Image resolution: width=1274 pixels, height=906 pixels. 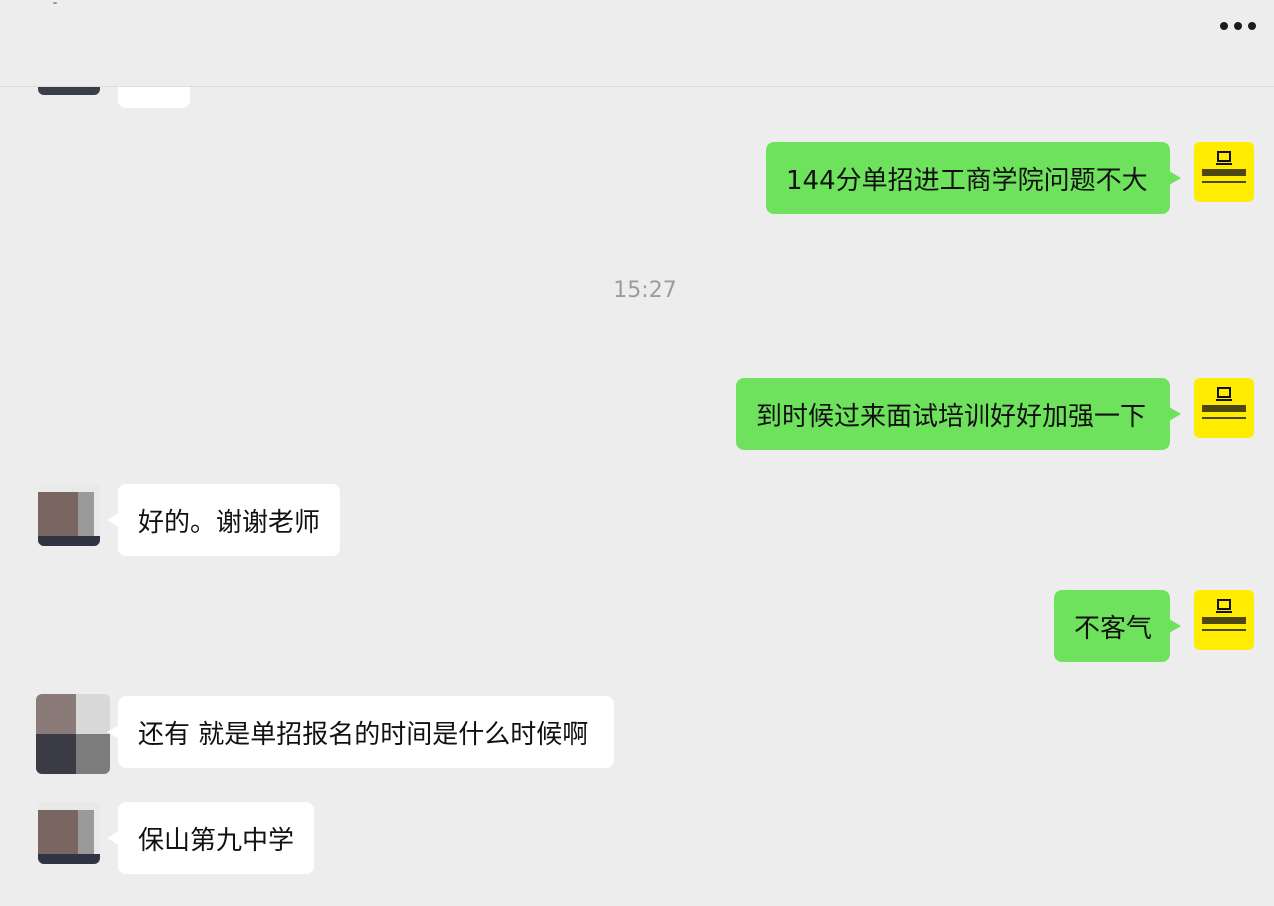 I want to click on message-bubble-outgoing: 到时候过来面试培训好好加强一下, so click(x=958, y=414).